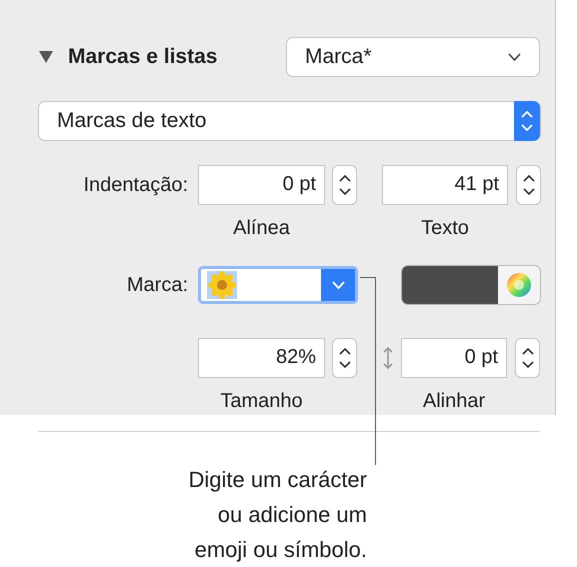 This screenshot has width=577, height=567. Describe the element at coordinates (445, 228) in the screenshot. I see `field-caption: Texto` at that location.